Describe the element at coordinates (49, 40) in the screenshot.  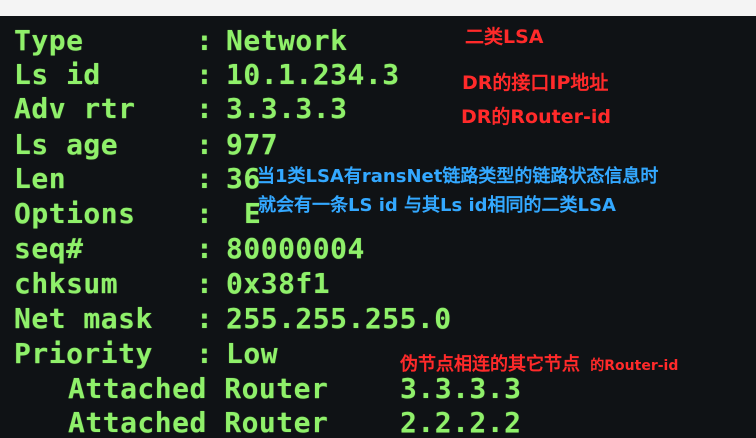
I see `field-key-type: Type` at that location.